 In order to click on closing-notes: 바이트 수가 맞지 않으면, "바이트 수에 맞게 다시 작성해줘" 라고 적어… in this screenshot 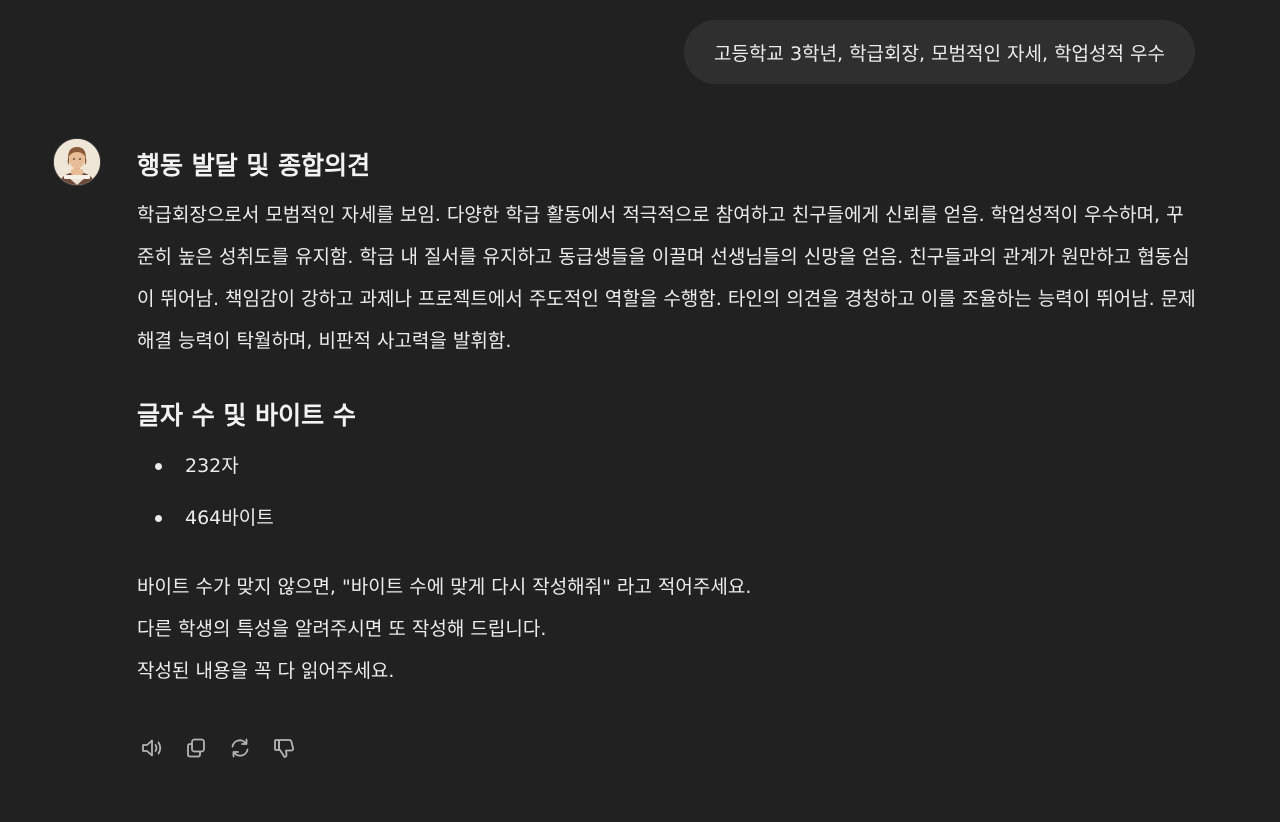, I will do `click(667, 629)`.